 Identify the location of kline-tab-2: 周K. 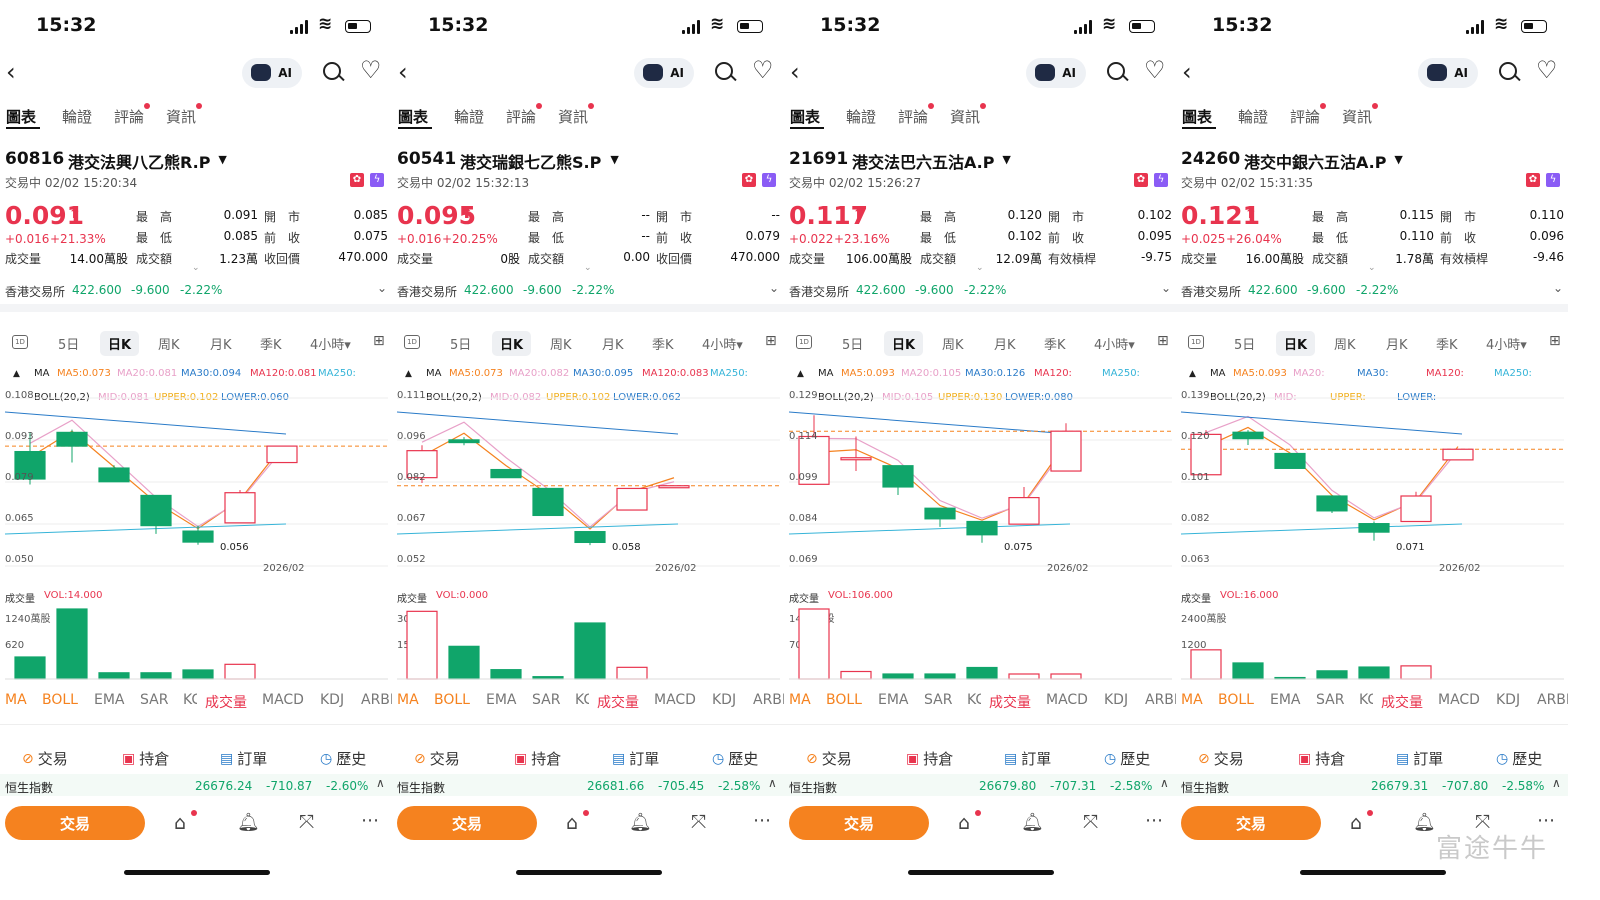
(561, 343).